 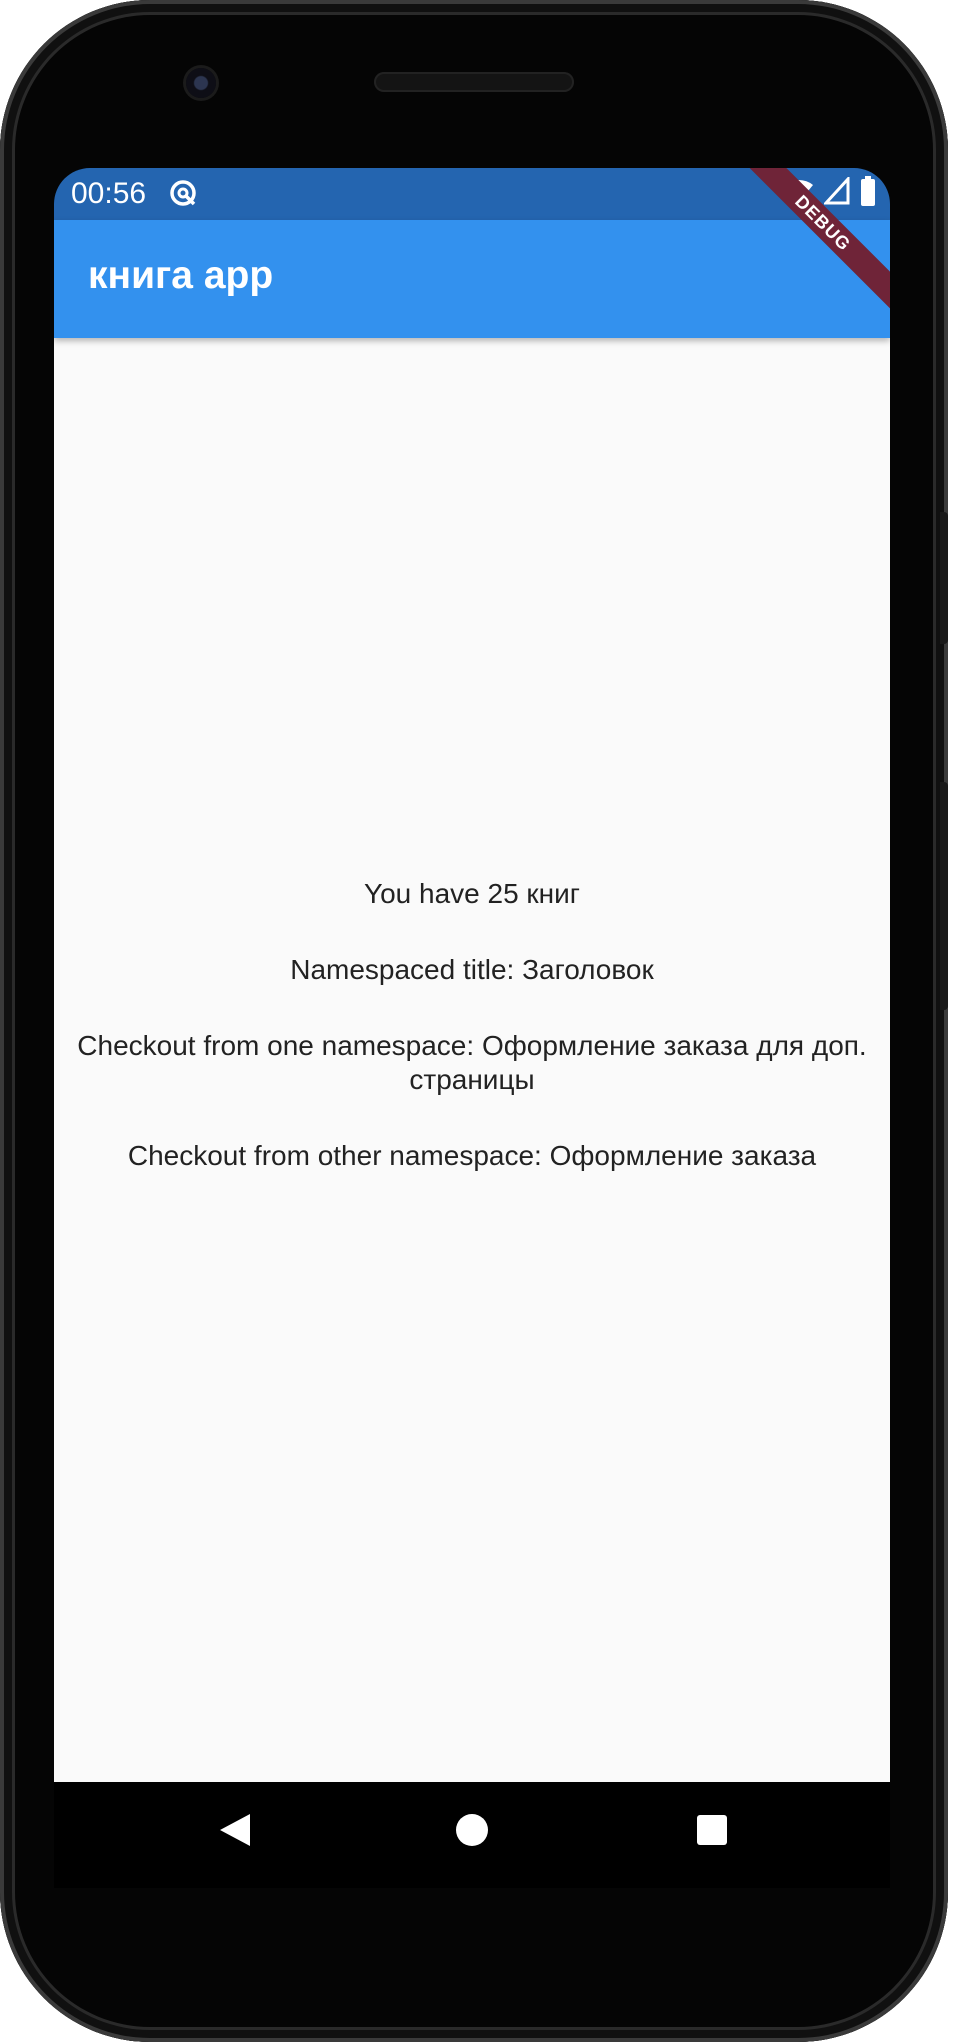 I want to click on power-button, so click(x=944, y=578).